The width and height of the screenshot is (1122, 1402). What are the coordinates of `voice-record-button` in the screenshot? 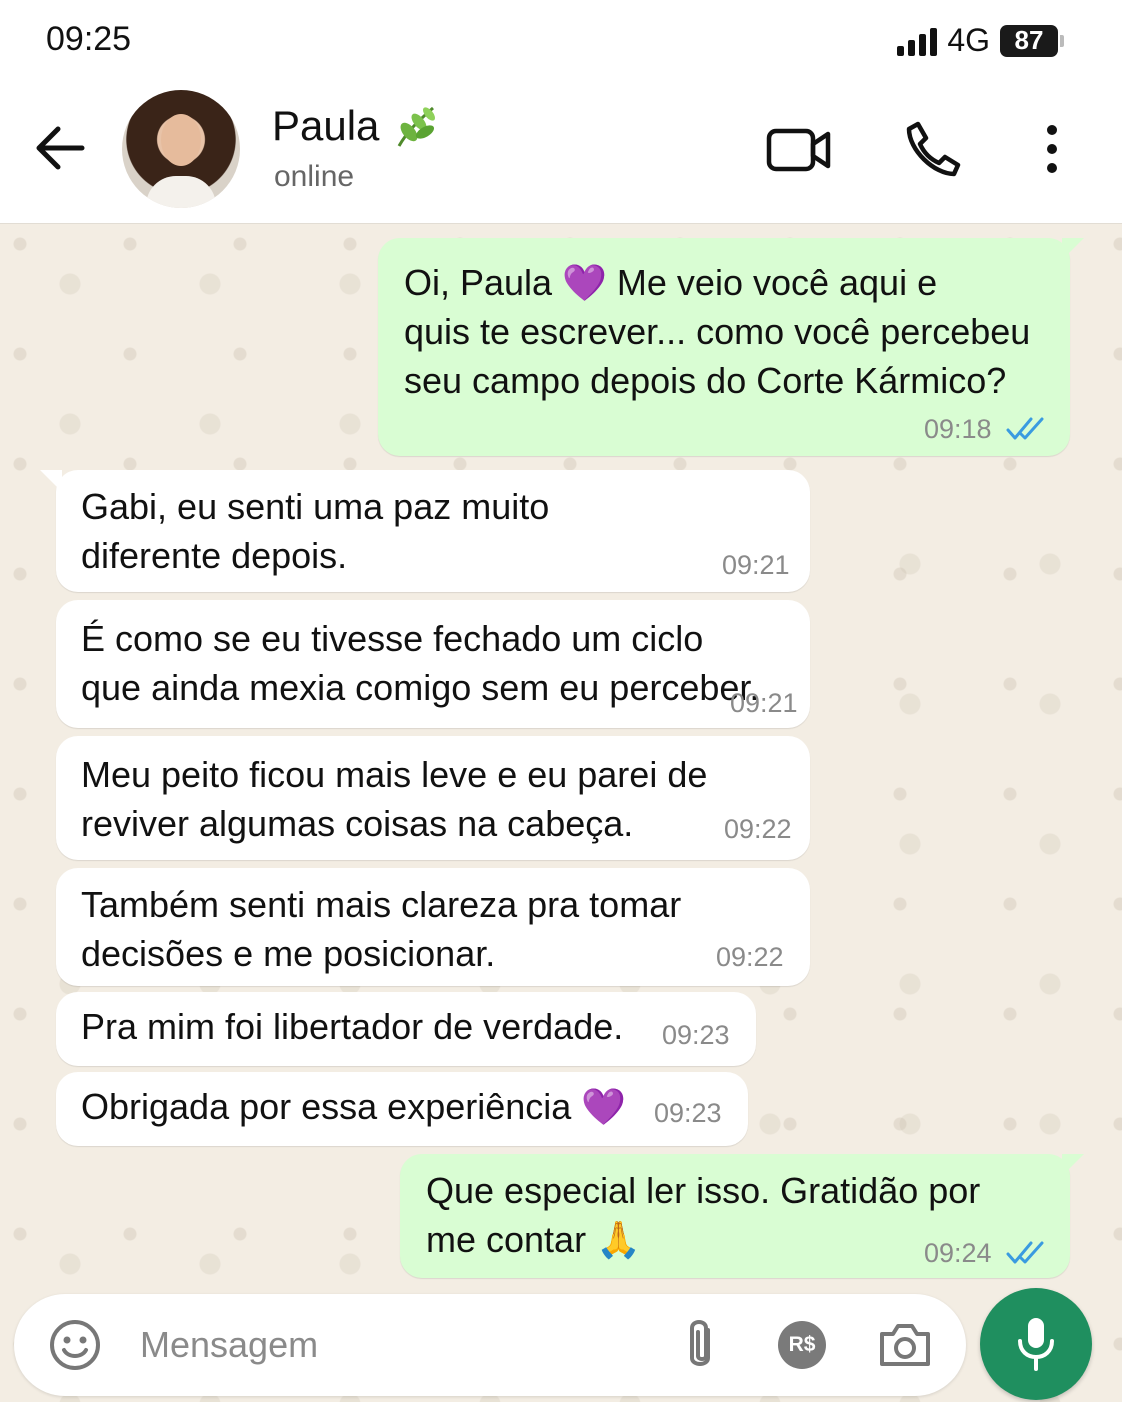 It's located at (1036, 1344).